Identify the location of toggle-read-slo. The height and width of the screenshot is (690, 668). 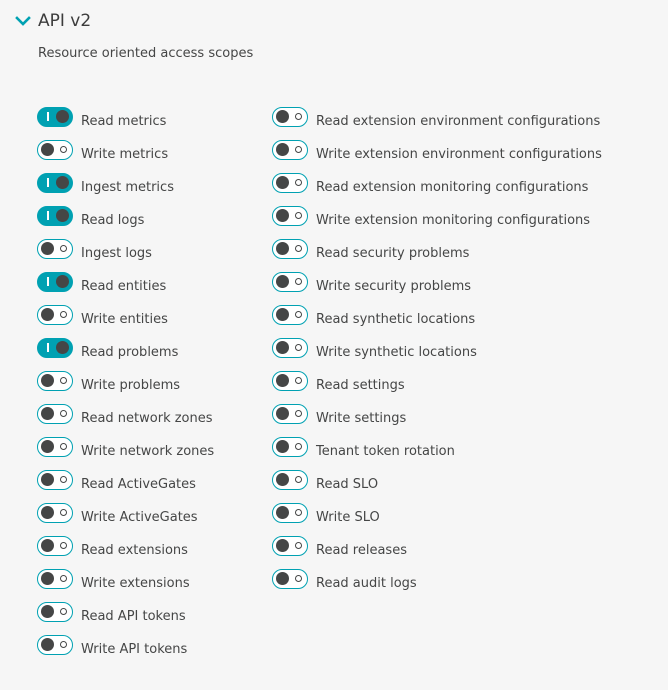
(290, 480).